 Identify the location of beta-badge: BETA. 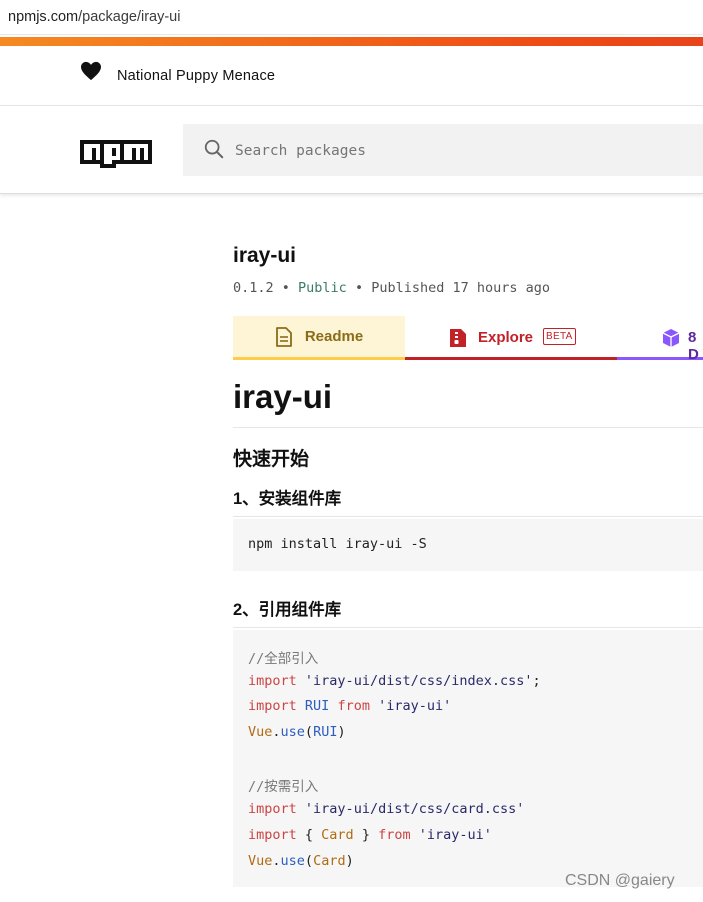
(559, 336).